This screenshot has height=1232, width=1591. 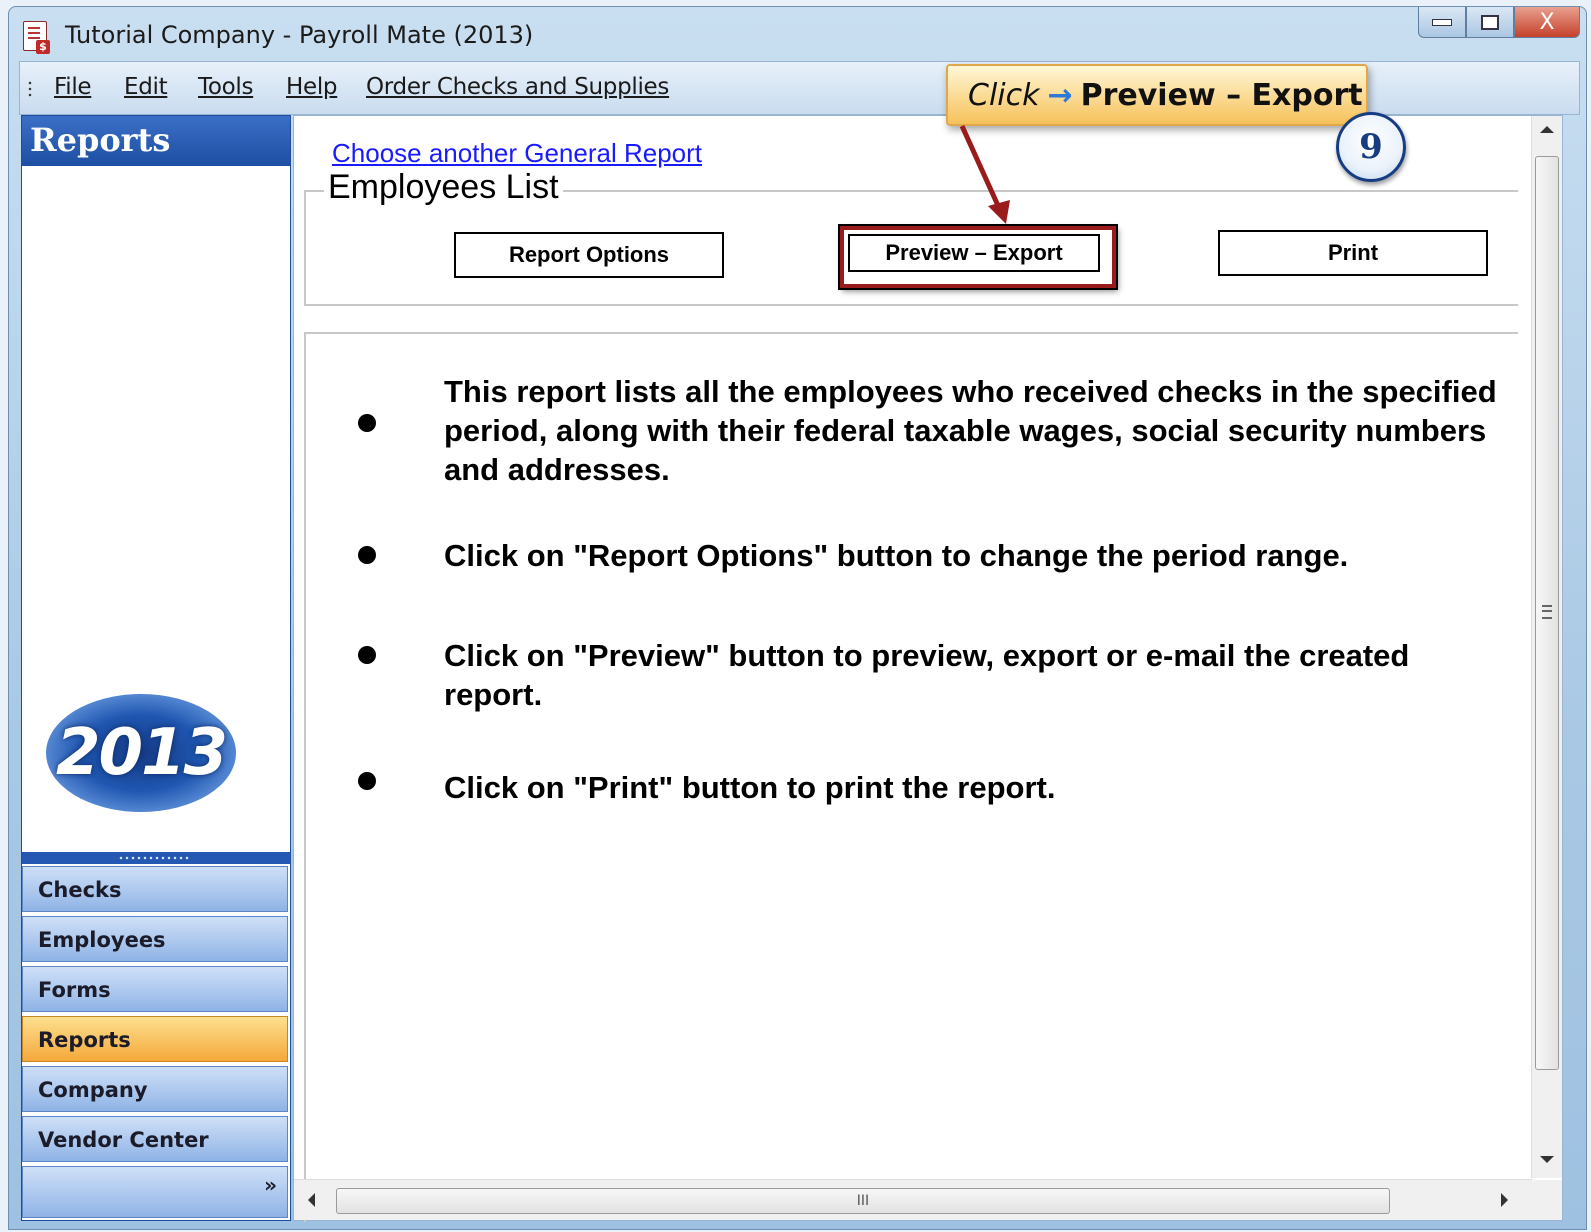 I want to click on size-grip-icon, so click(x=1547, y=1200).